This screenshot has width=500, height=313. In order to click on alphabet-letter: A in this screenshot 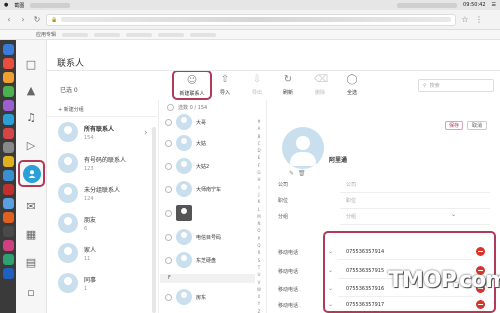, I will do `click(259, 128)`.